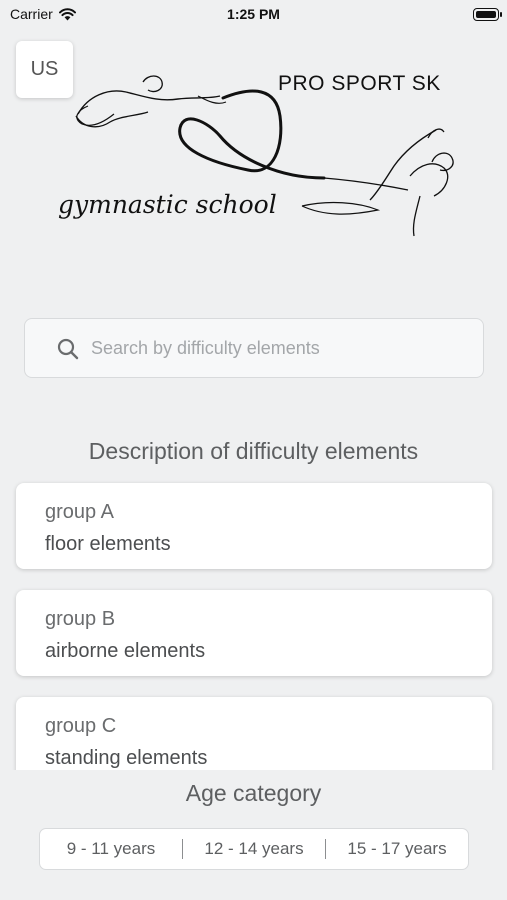 This screenshot has height=900, width=507. Describe the element at coordinates (79, 512) in the screenshot. I see `group-label: group A` at that location.